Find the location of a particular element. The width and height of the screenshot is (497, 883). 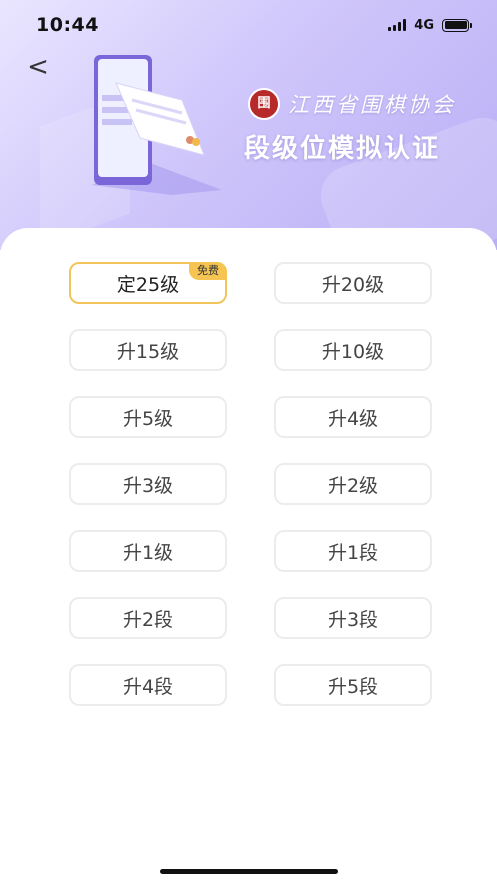

level-button-sheng4ji: 升4级 is located at coordinates (353, 417).